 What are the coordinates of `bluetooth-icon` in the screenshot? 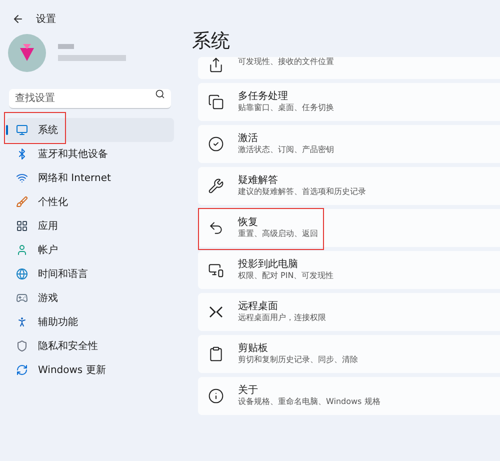 It's located at (22, 154).